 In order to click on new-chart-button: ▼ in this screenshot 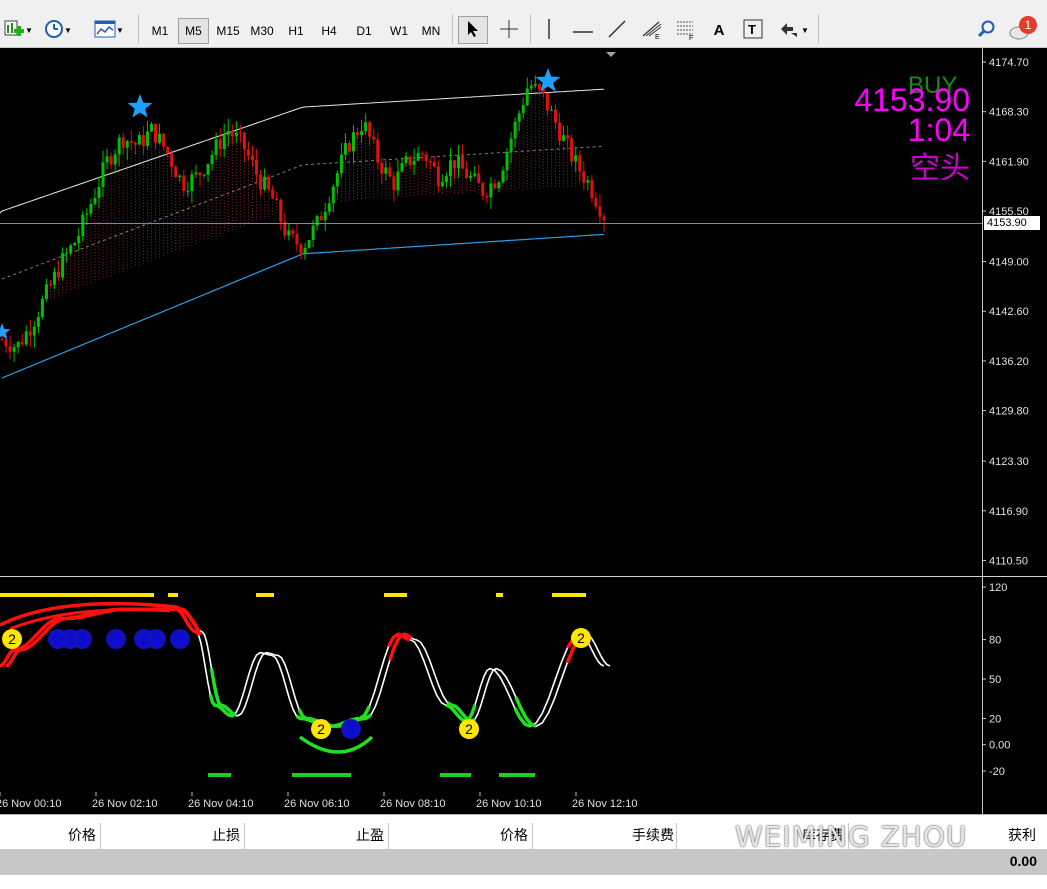, I will do `click(18, 30)`.